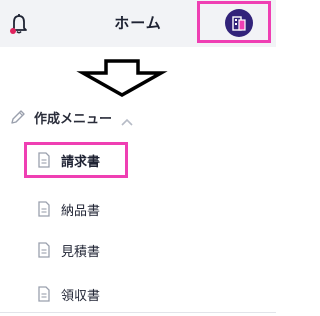 The image size is (320, 316). I want to click on menu-item-invoice: 請求書, so click(76, 160).